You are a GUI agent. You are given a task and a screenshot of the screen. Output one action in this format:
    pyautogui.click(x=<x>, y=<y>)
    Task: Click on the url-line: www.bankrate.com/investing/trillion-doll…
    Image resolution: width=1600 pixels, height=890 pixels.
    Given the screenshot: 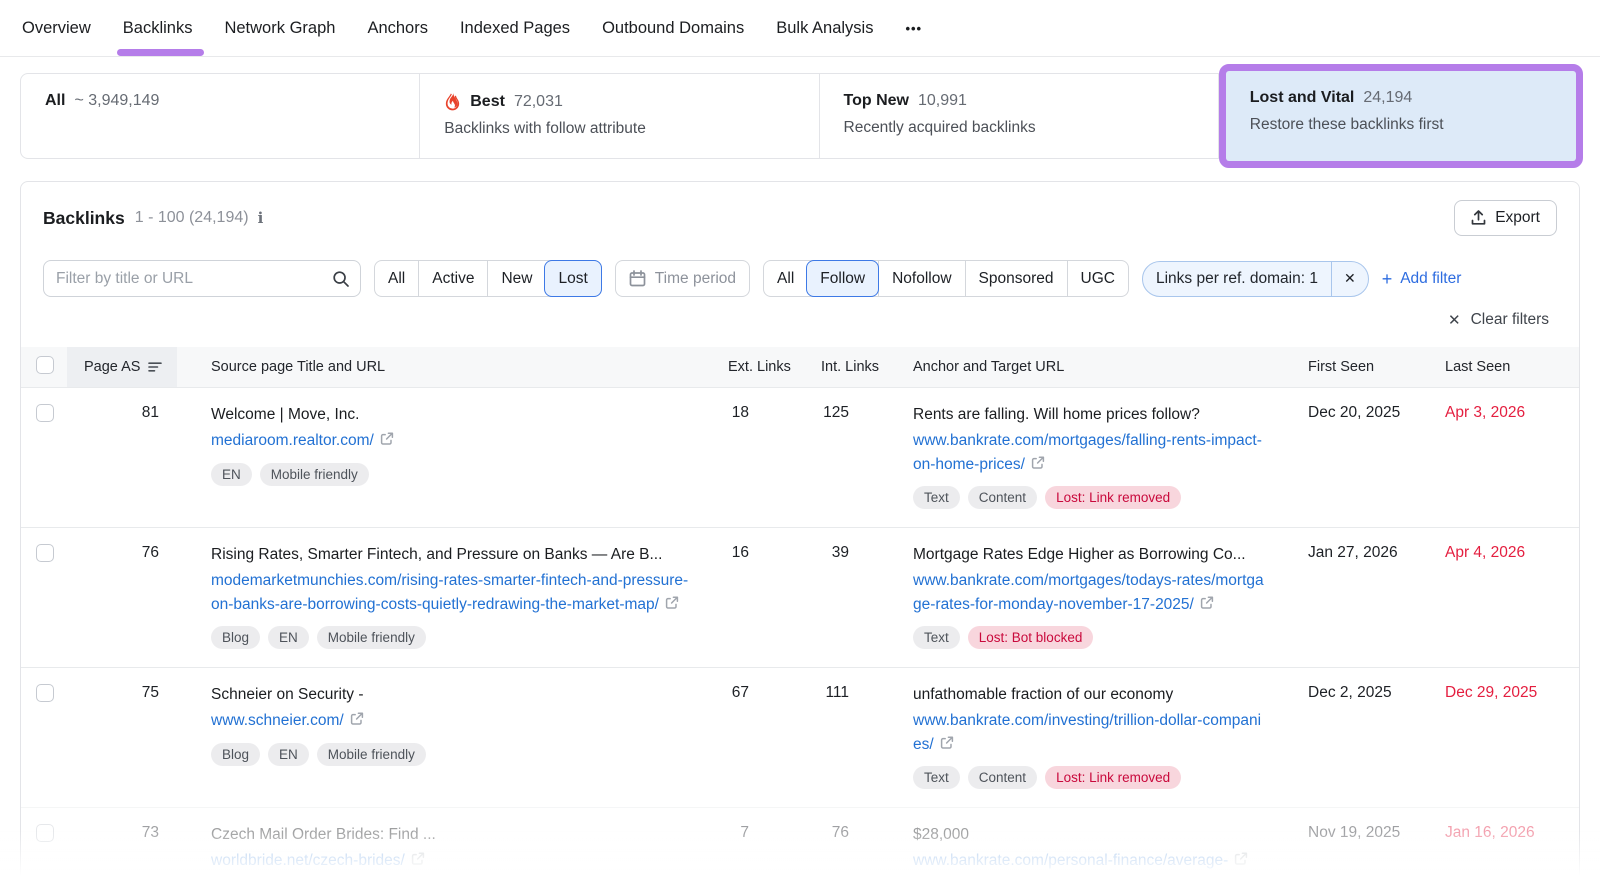 What is the action you would take?
    pyautogui.click(x=1089, y=732)
    